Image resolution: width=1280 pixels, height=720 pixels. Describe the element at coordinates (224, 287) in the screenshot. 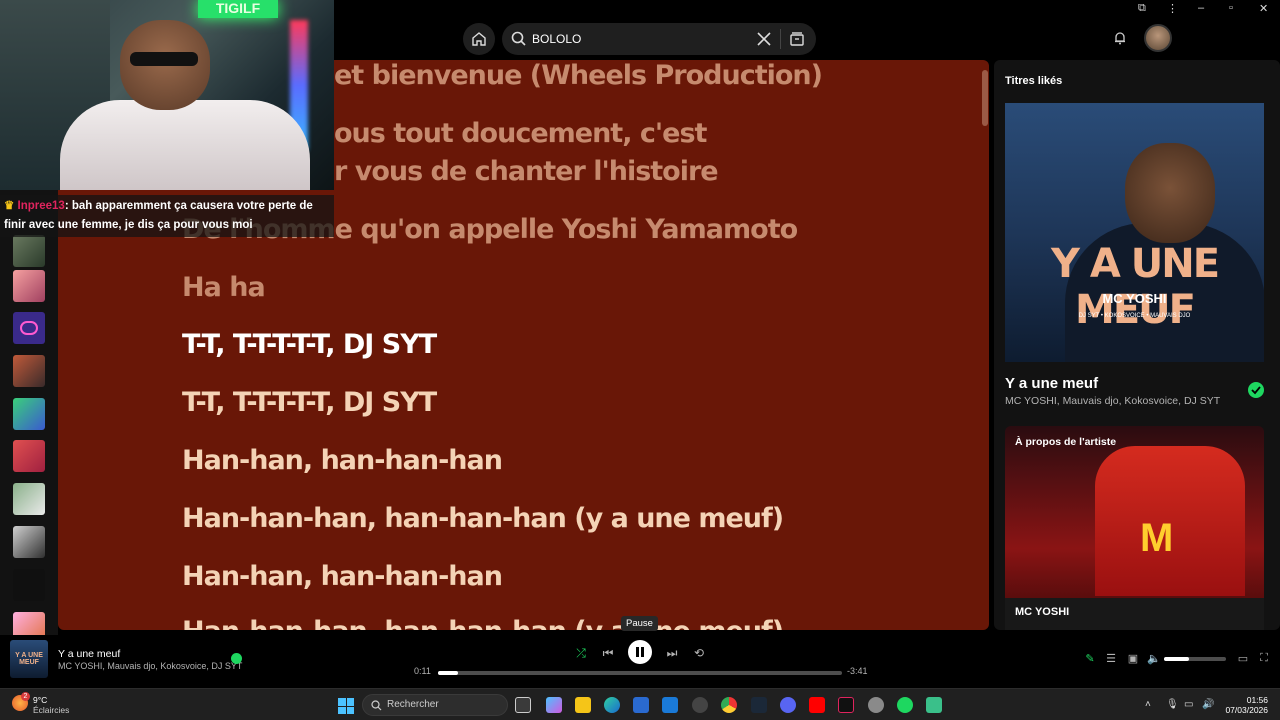

I see `lyric-line: Ha ha` at that location.